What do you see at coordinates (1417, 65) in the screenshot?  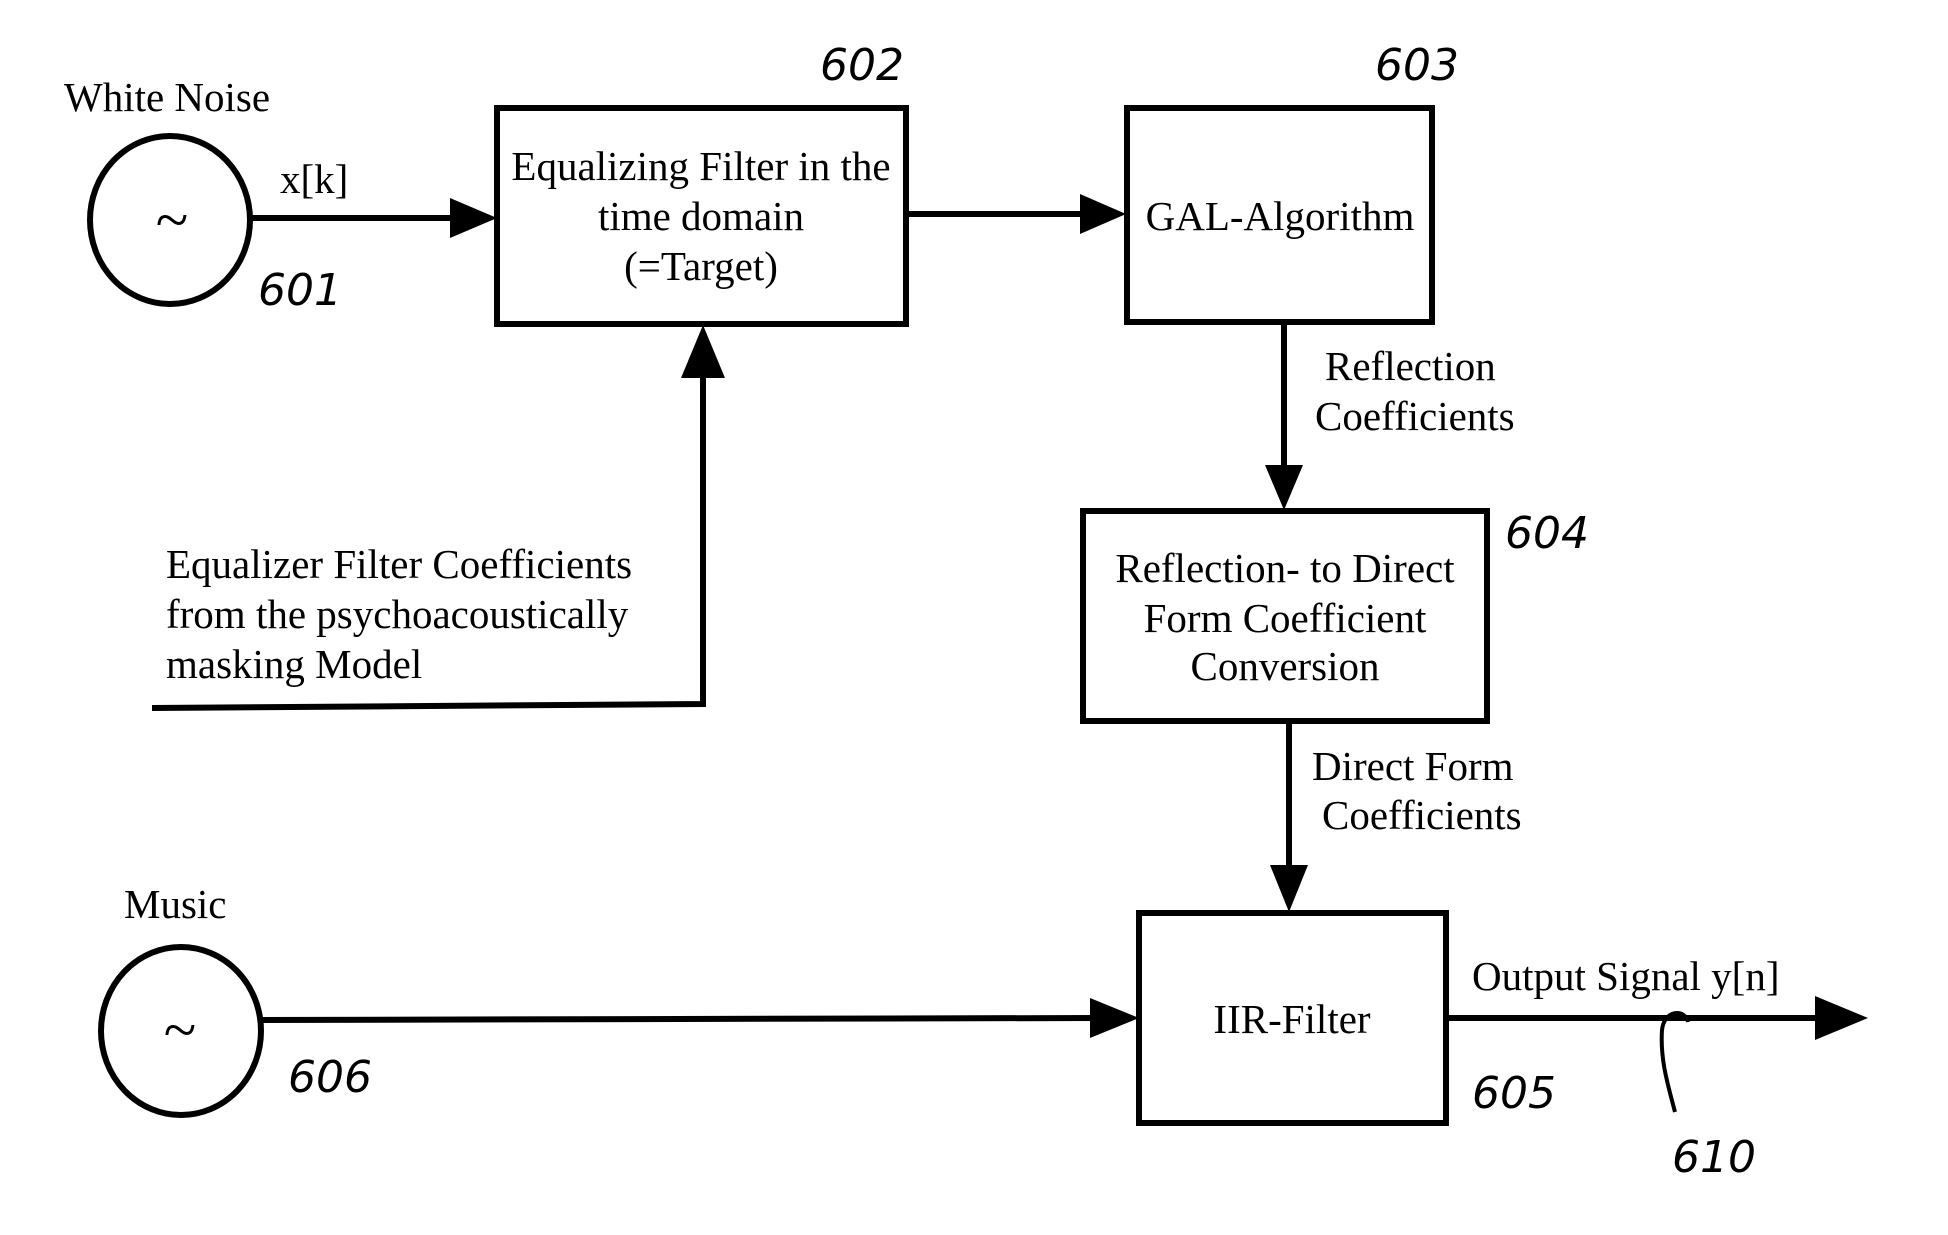 I see `ref-603: 603` at bounding box center [1417, 65].